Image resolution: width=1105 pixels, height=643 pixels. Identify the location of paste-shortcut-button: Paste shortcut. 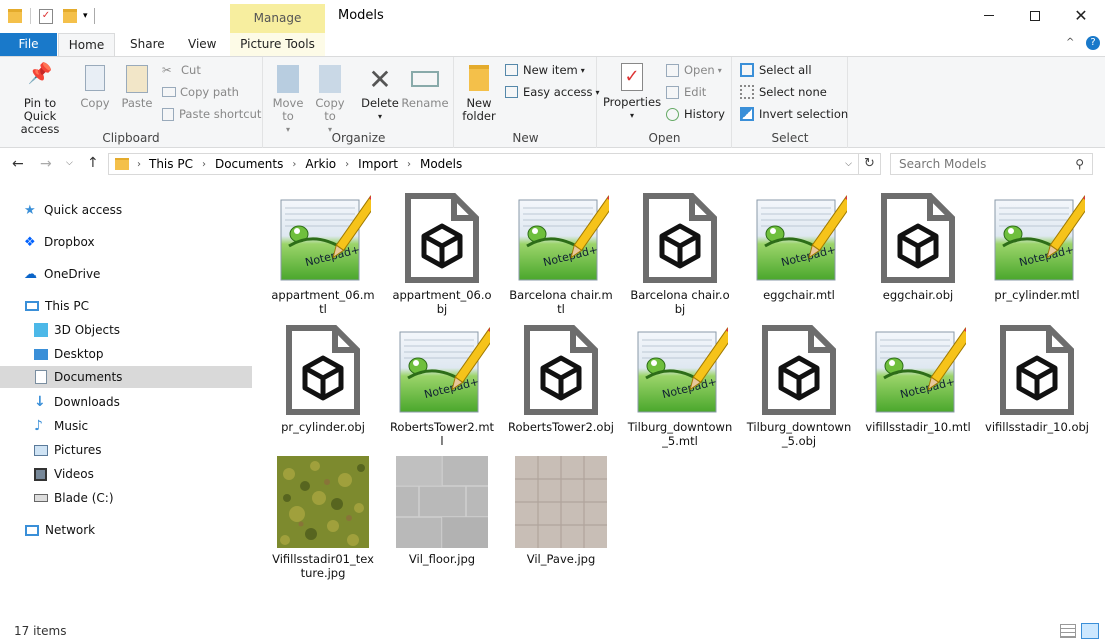
(211, 114).